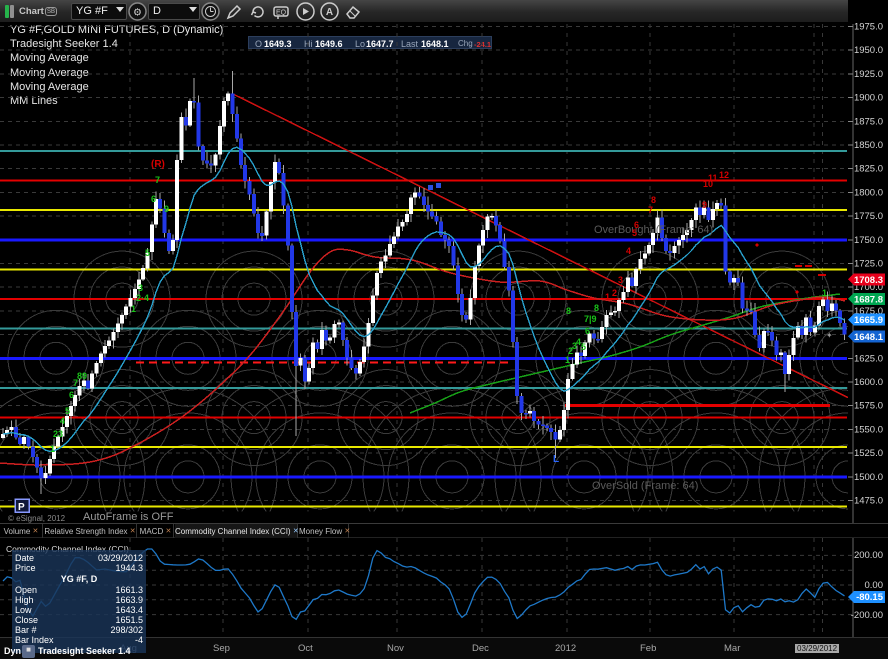 The height and width of the screenshot is (659, 888). I want to click on svg-text: 1475.0, so click(868, 501).